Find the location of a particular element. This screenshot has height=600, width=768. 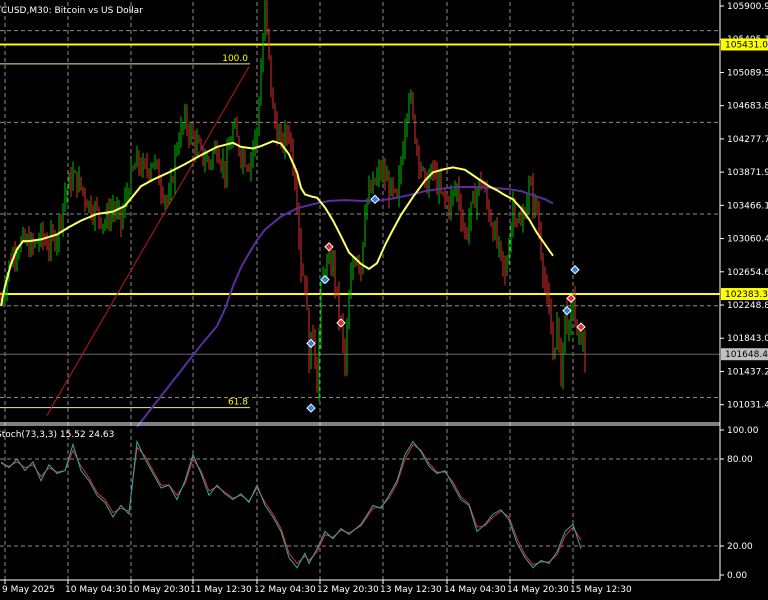

price-tick-label: 103466.19 is located at coordinates (747, 206).